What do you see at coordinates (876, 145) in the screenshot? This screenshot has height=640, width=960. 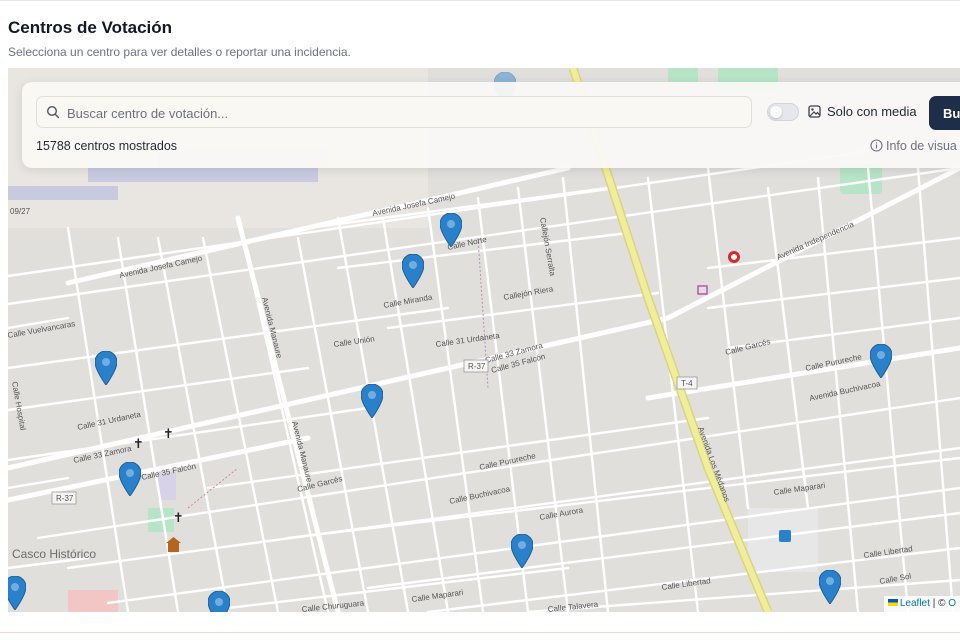 I see `info-icon` at bounding box center [876, 145].